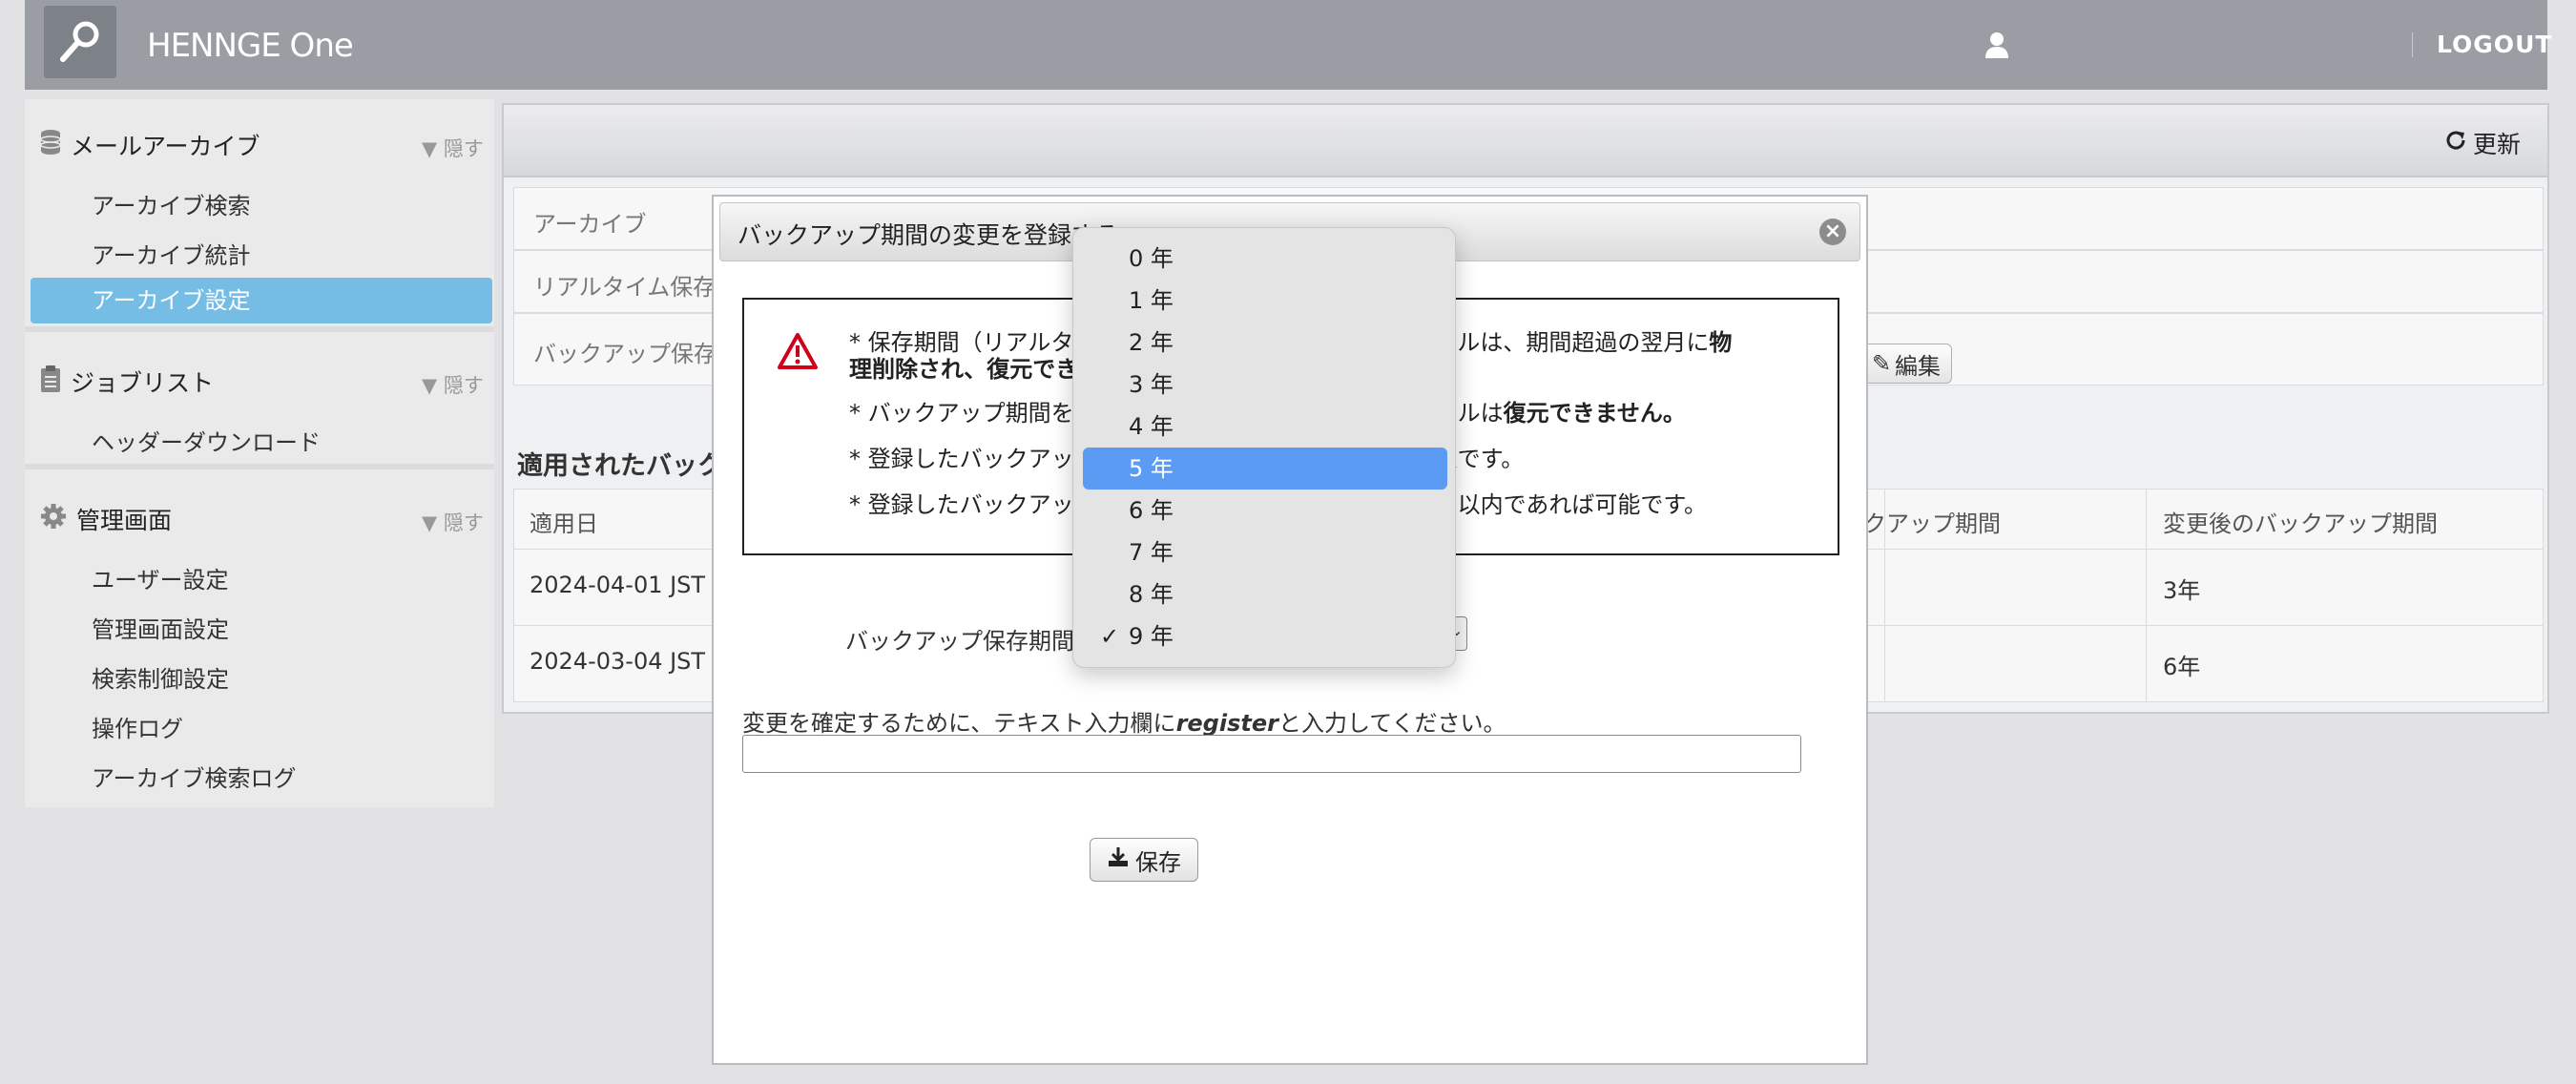  Describe the element at coordinates (928, 235) in the screenshot. I see `modal-title: バックアップ期間の変更を登録する` at that location.